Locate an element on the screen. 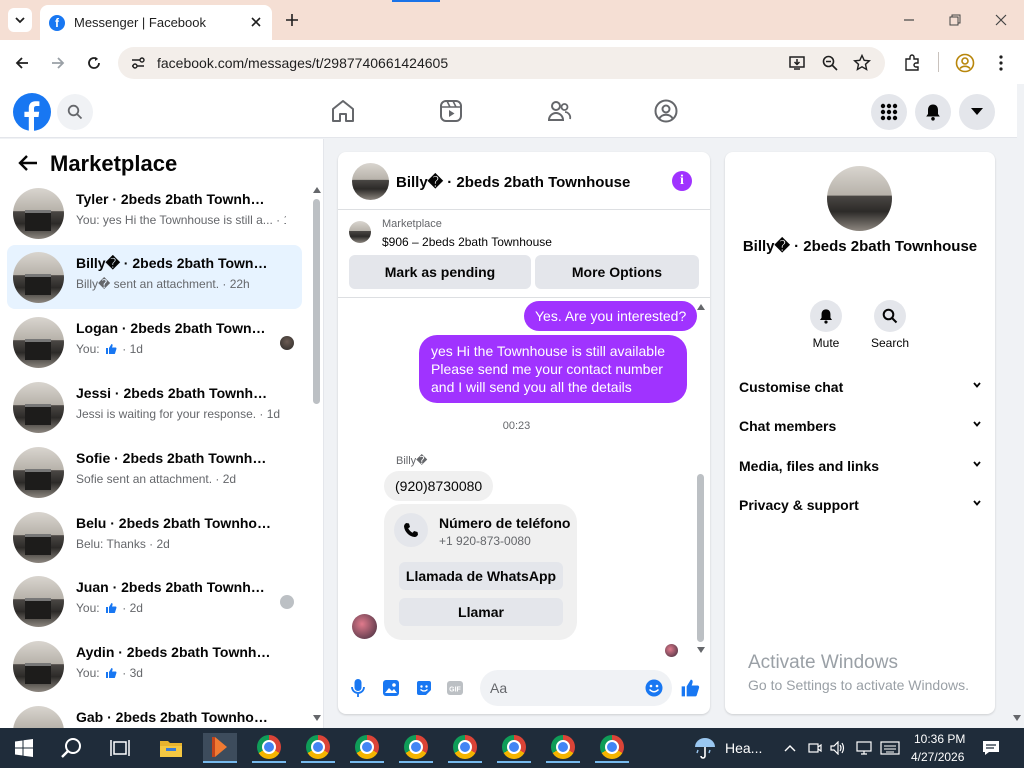  microphone-icon is located at coordinates (358, 688).